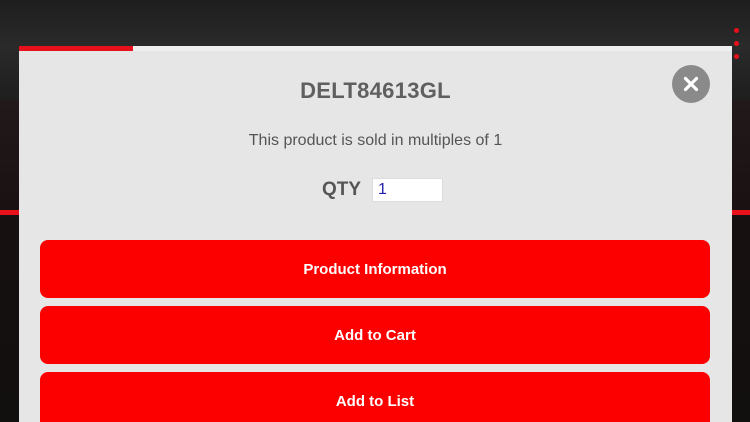  What do you see at coordinates (408, 190) in the screenshot?
I see `quantity-input` at bounding box center [408, 190].